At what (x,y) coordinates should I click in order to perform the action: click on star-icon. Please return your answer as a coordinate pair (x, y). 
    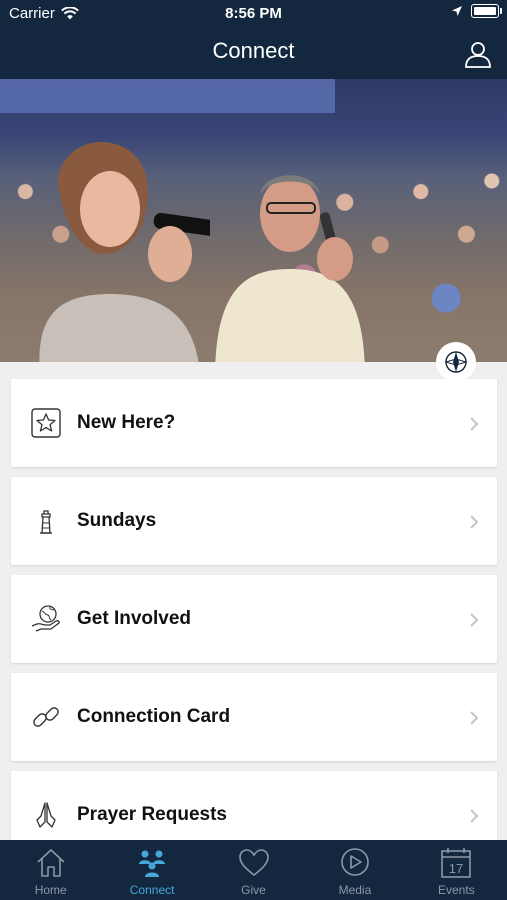
    Looking at the image, I should click on (46, 423).